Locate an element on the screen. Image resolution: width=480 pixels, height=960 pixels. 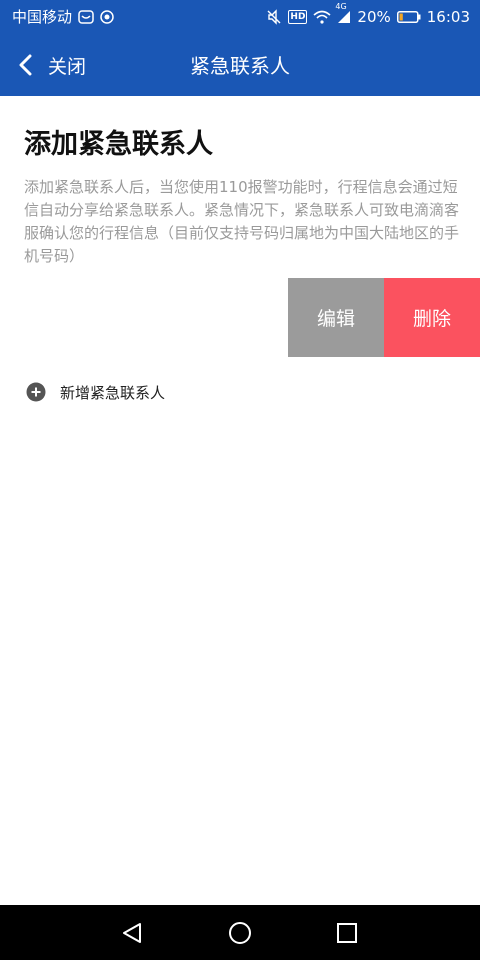
add-contact-button: 新增紧急联系人 is located at coordinates (95, 392).